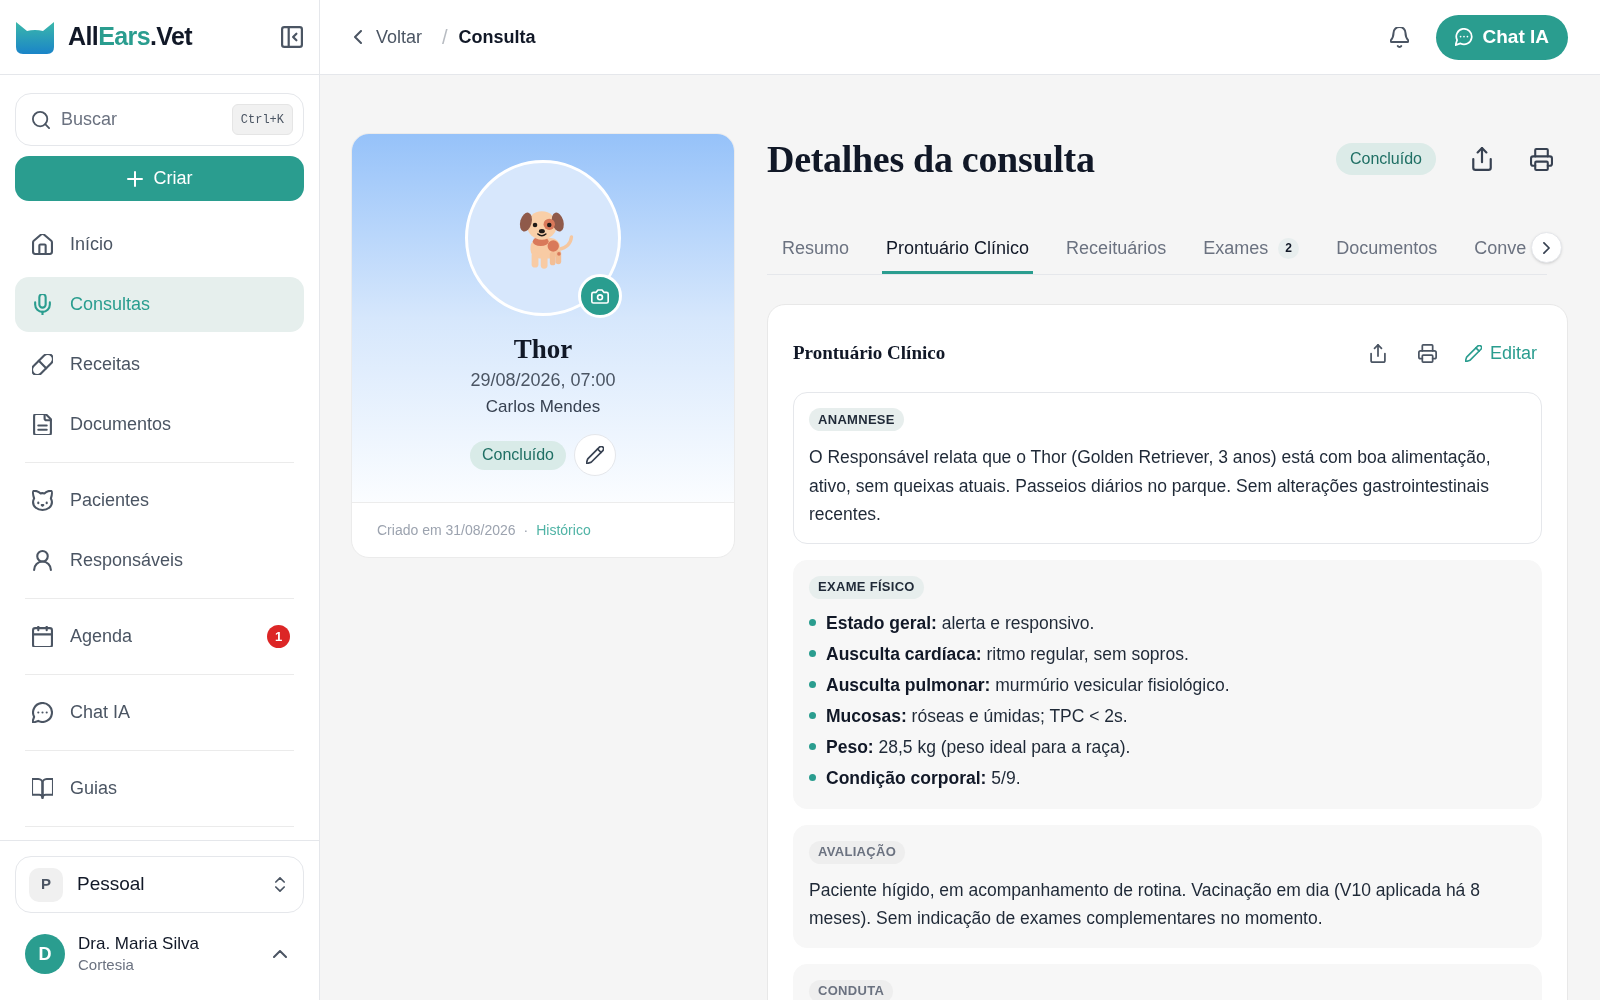  What do you see at coordinates (42, 500) in the screenshot?
I see `cat-face-icon` at bounding box center [42, 500].